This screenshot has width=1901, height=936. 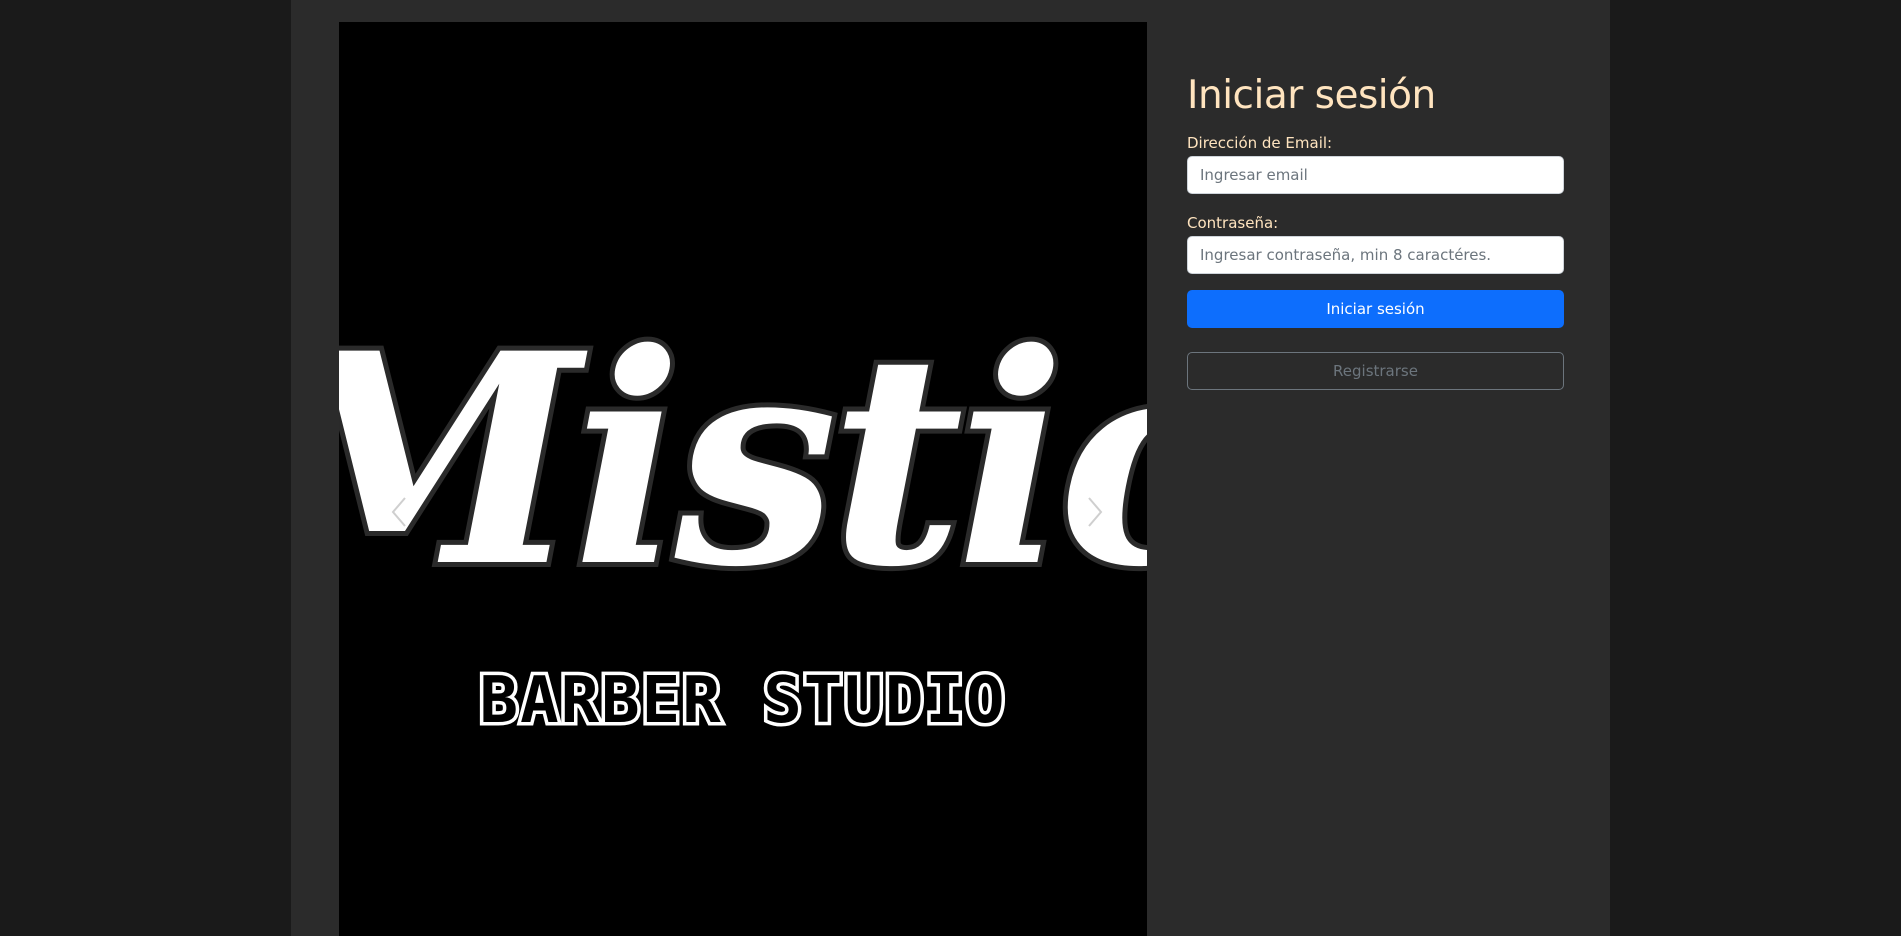 I want to click on chevron-left-icon, so click(x=398, y=512).